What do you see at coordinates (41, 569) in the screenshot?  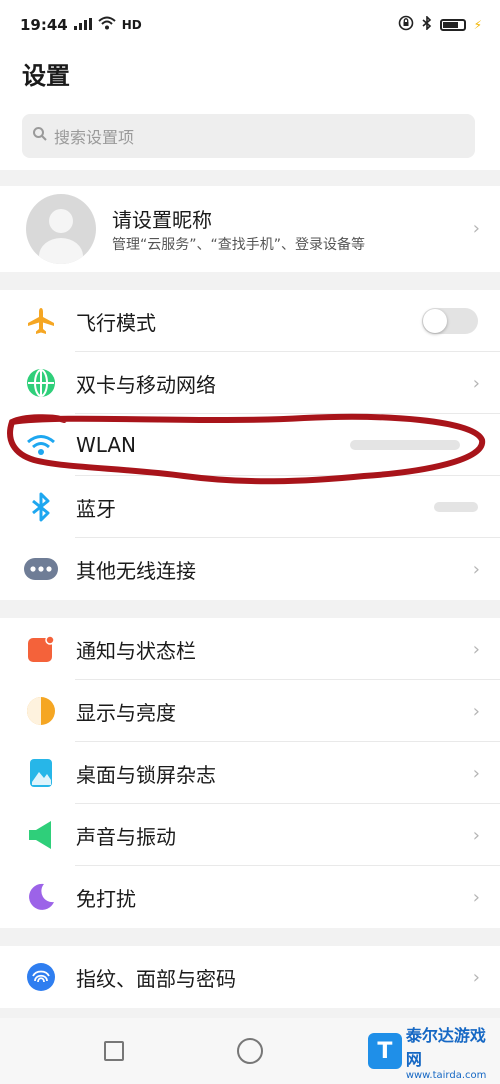 I see `more-icon` at bounding box center [41, 569].